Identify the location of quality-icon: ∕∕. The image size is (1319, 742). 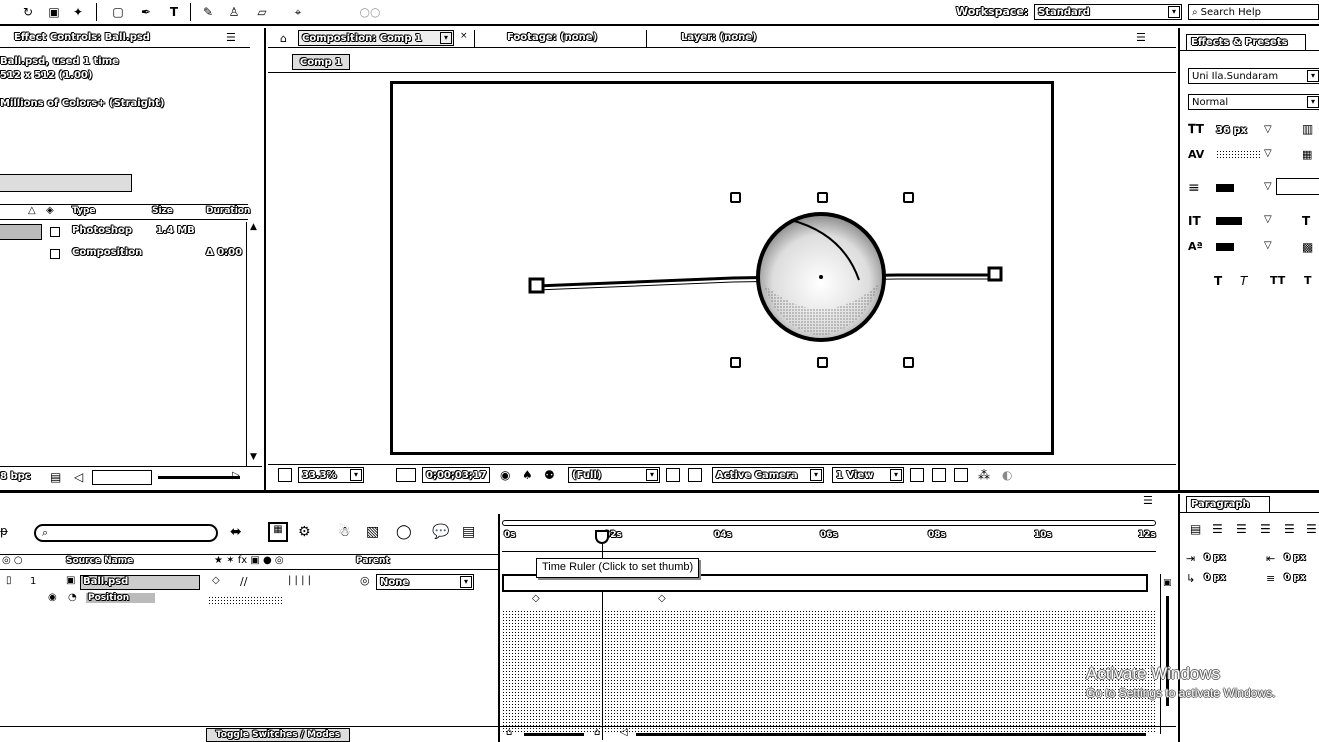
(243, 581).